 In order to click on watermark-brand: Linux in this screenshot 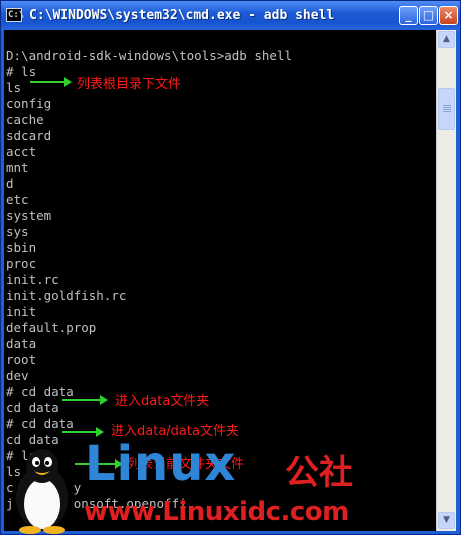, I will do `click(161, 464)`.